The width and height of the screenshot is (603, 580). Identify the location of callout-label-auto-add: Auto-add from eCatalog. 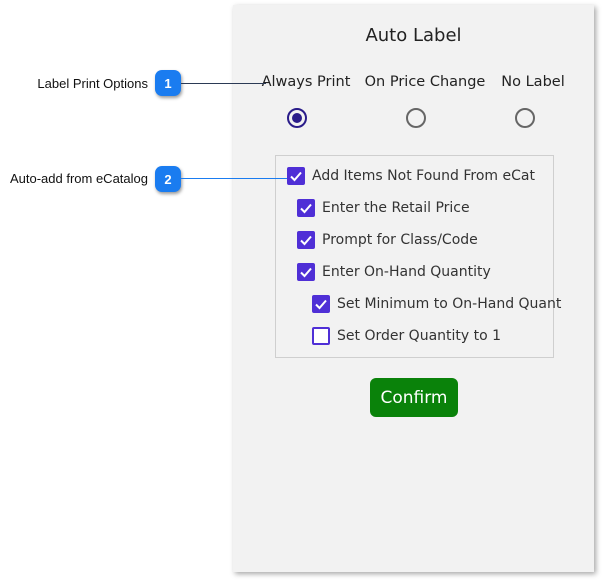
(78, 178).